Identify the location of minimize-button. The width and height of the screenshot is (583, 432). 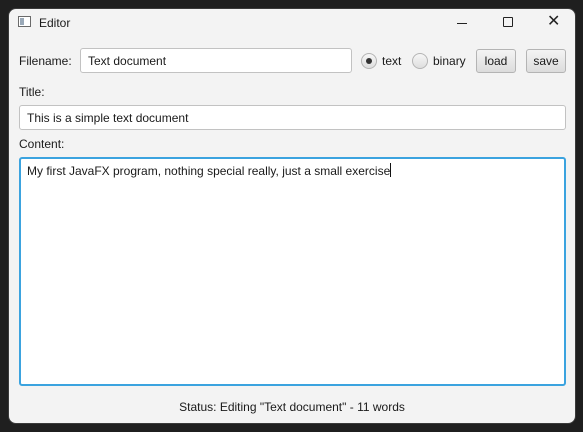
(462, 23).